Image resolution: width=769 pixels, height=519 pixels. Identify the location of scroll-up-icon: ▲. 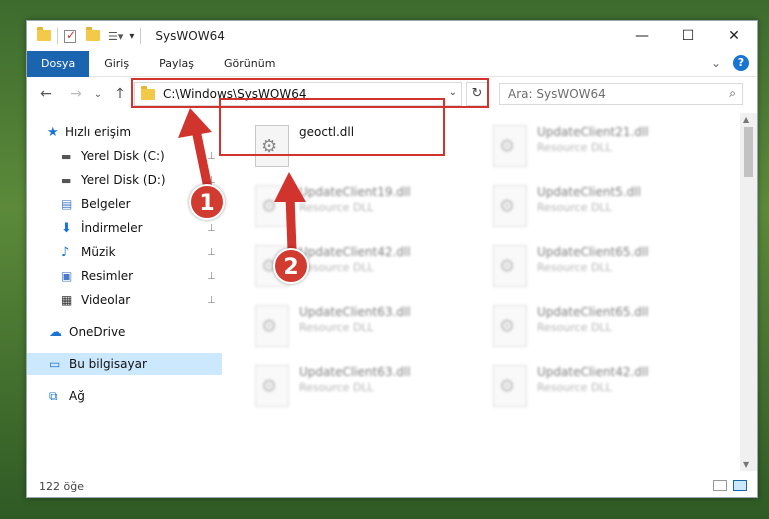
(746, 119).